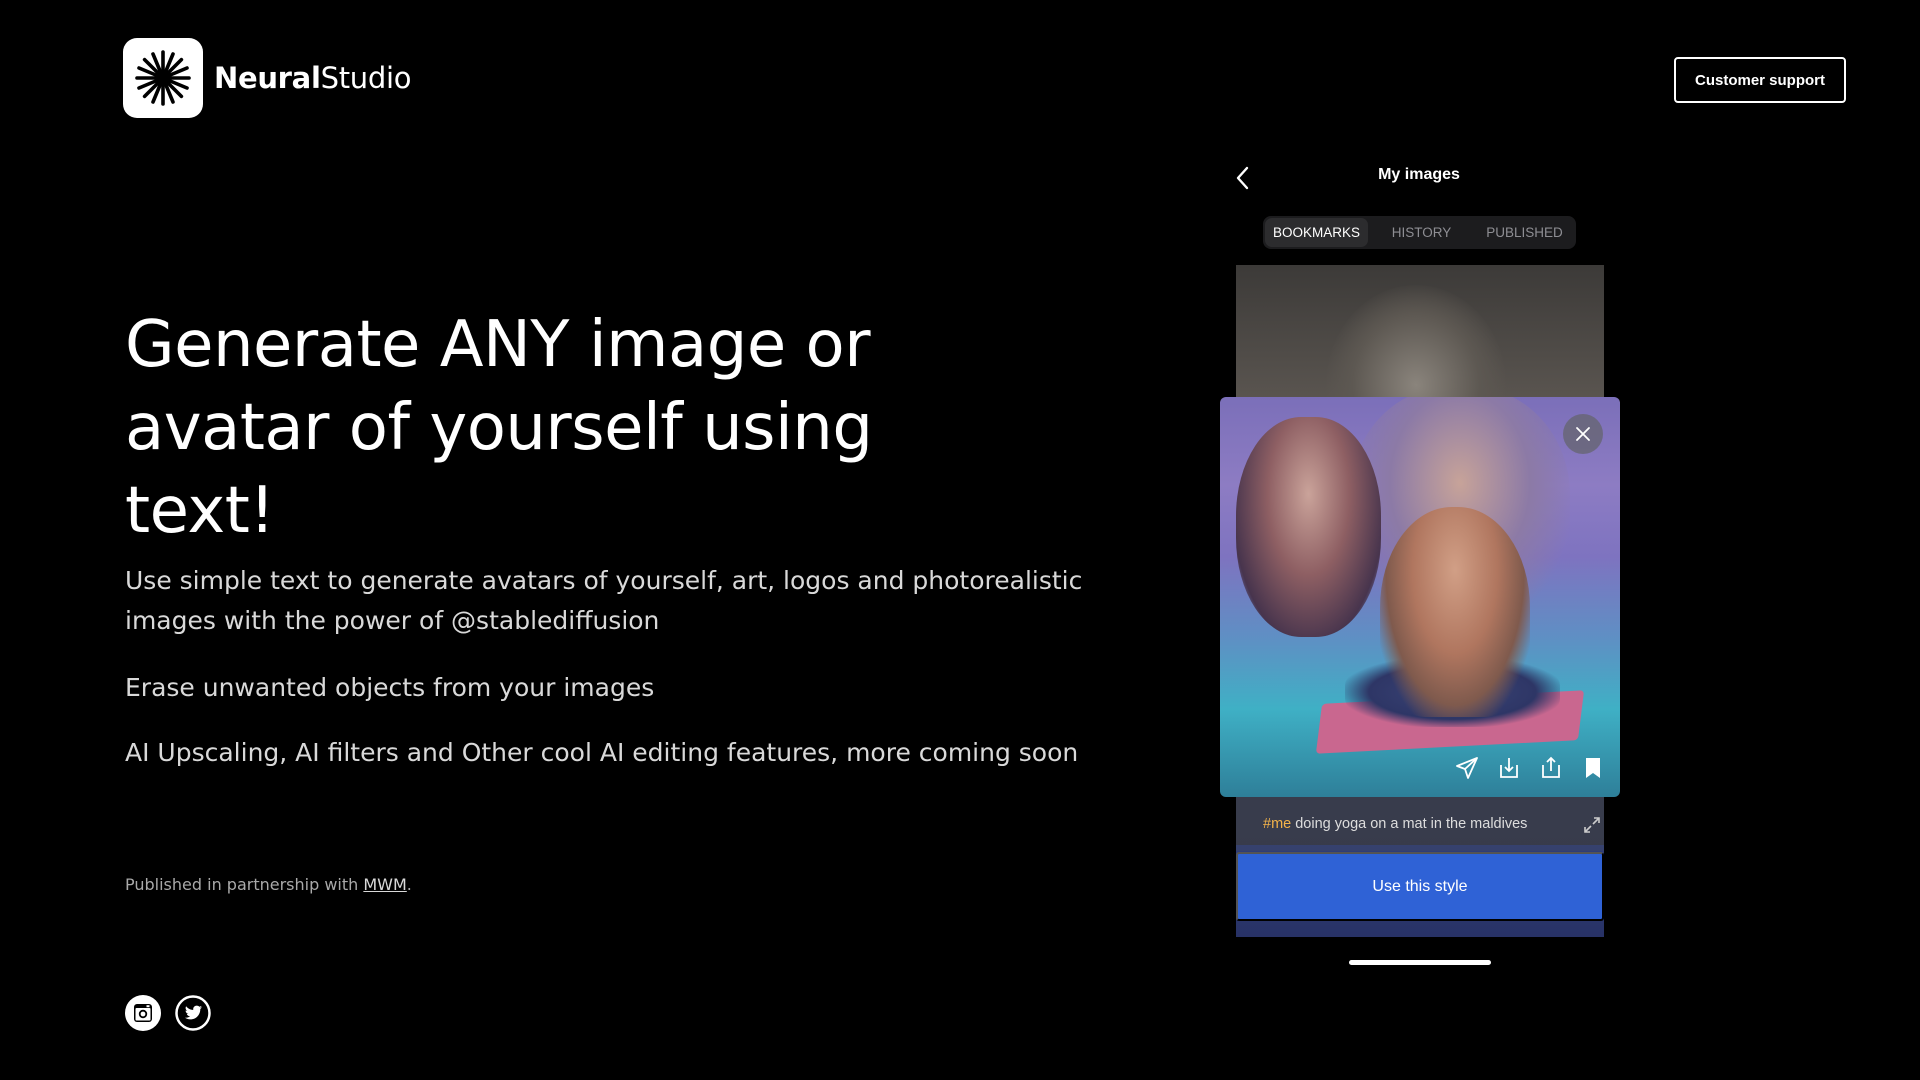  Describe the element at coordinates (1467, 768) in the screenshot. I see `send-icon` at that location.